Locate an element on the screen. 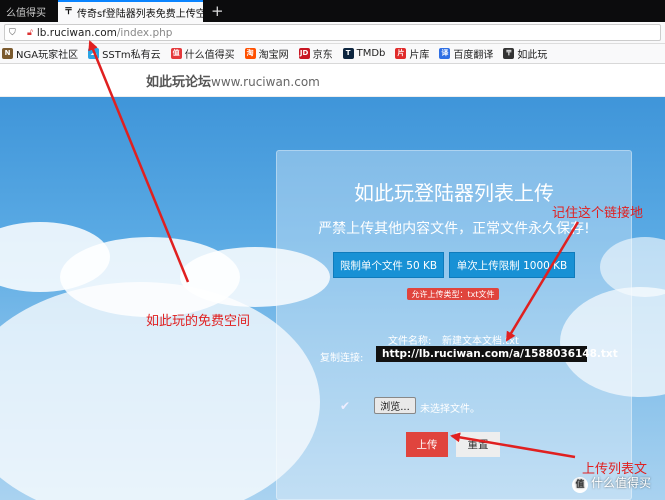  jd-icon: JD is located at coordinates (304, 53).